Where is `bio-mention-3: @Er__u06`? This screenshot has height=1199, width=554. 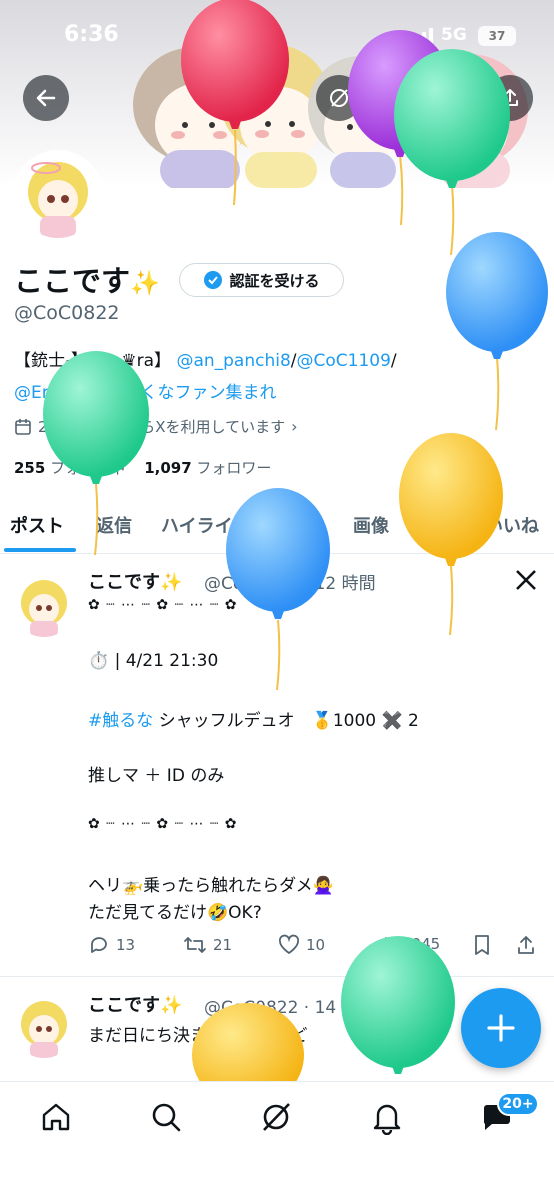 bio-mention-3: @Er__u06 is located at coordinates (56, 393).